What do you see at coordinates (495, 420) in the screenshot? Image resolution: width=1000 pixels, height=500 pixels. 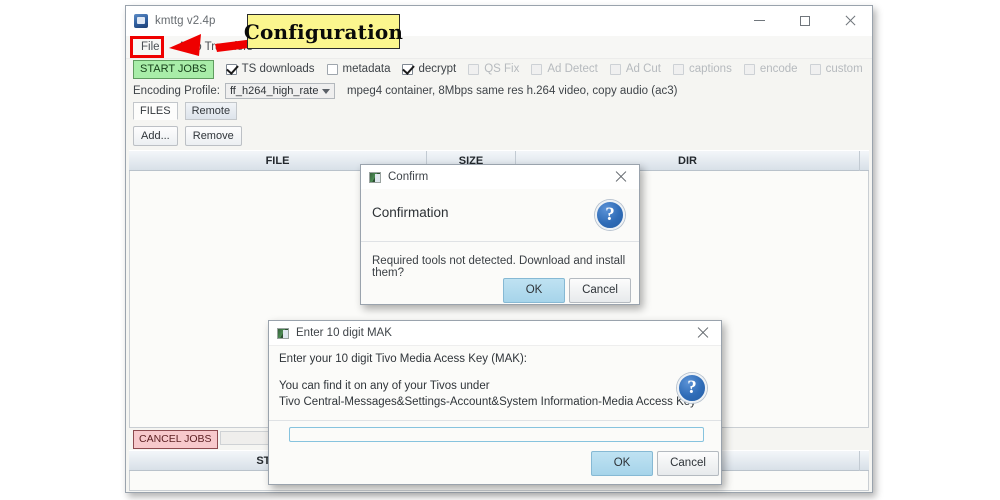 I see `mak-dialog-divider` at bounding box center [495, 420].